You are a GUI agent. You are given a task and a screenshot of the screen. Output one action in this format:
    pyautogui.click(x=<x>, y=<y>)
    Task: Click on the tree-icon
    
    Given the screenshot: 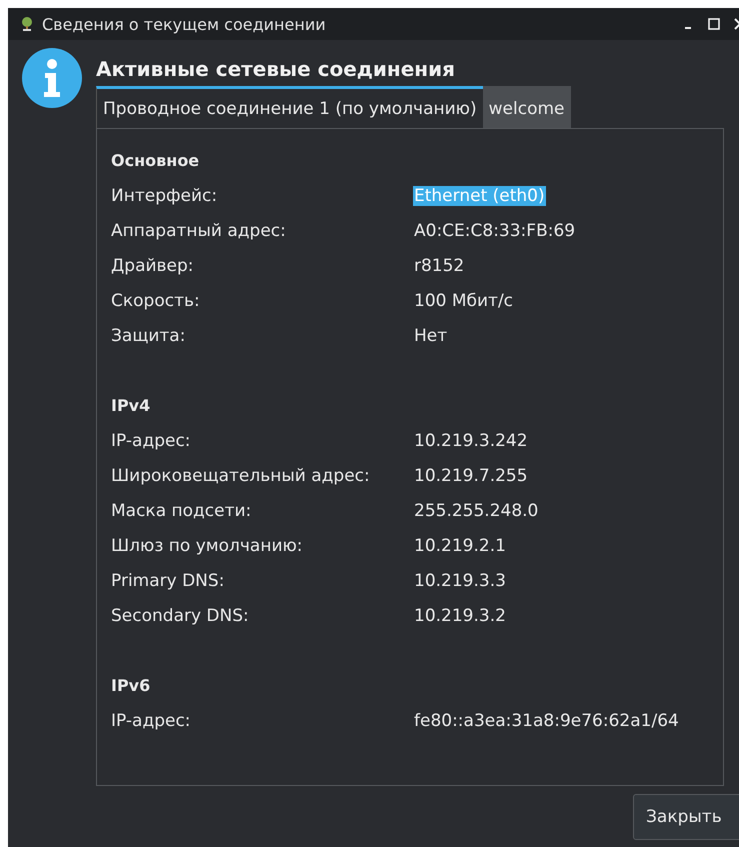 What is the action you would take?
    pyautogui.click(x=27, y=24)
    